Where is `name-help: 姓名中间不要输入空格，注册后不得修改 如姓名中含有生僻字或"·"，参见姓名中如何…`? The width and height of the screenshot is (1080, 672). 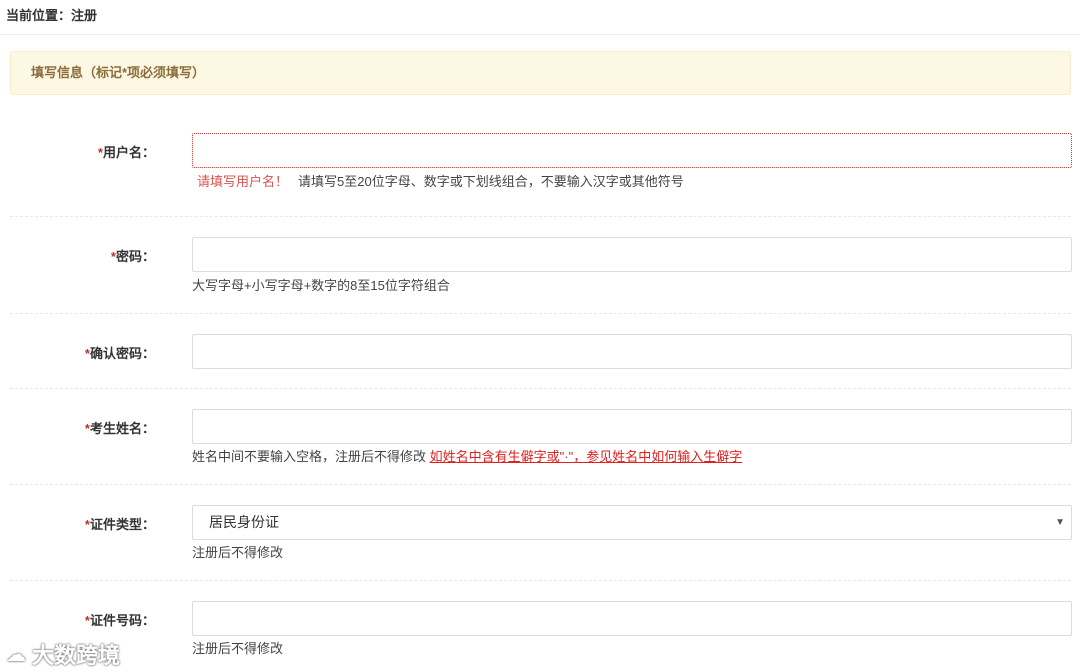 name-help: 姓名中间不要输入空格，注册后不得修改 如姓名中含有生僻字或"·"，参见姓名中如何… is located at coordinates (467, 455).